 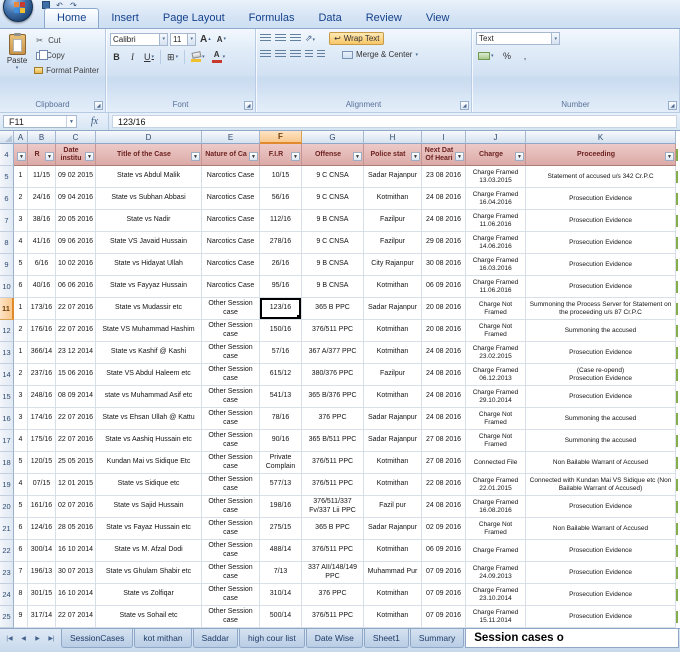 I want to click on number-format-select: Text ▾, so click(x=518, y=38).